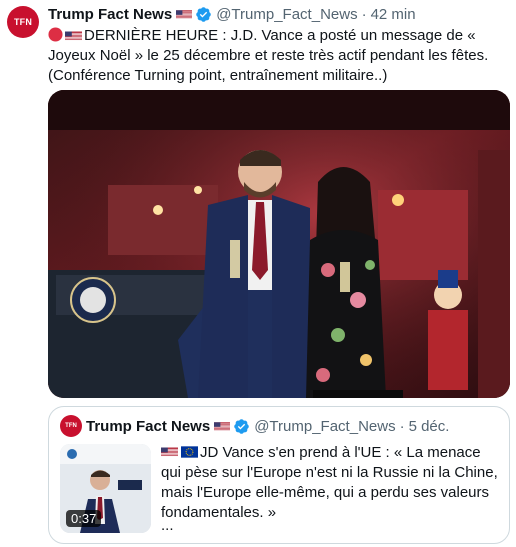 The height and width of the screenshot is (547, 516). I want to click on author-name: Trump Fact News, so click(110, 14).